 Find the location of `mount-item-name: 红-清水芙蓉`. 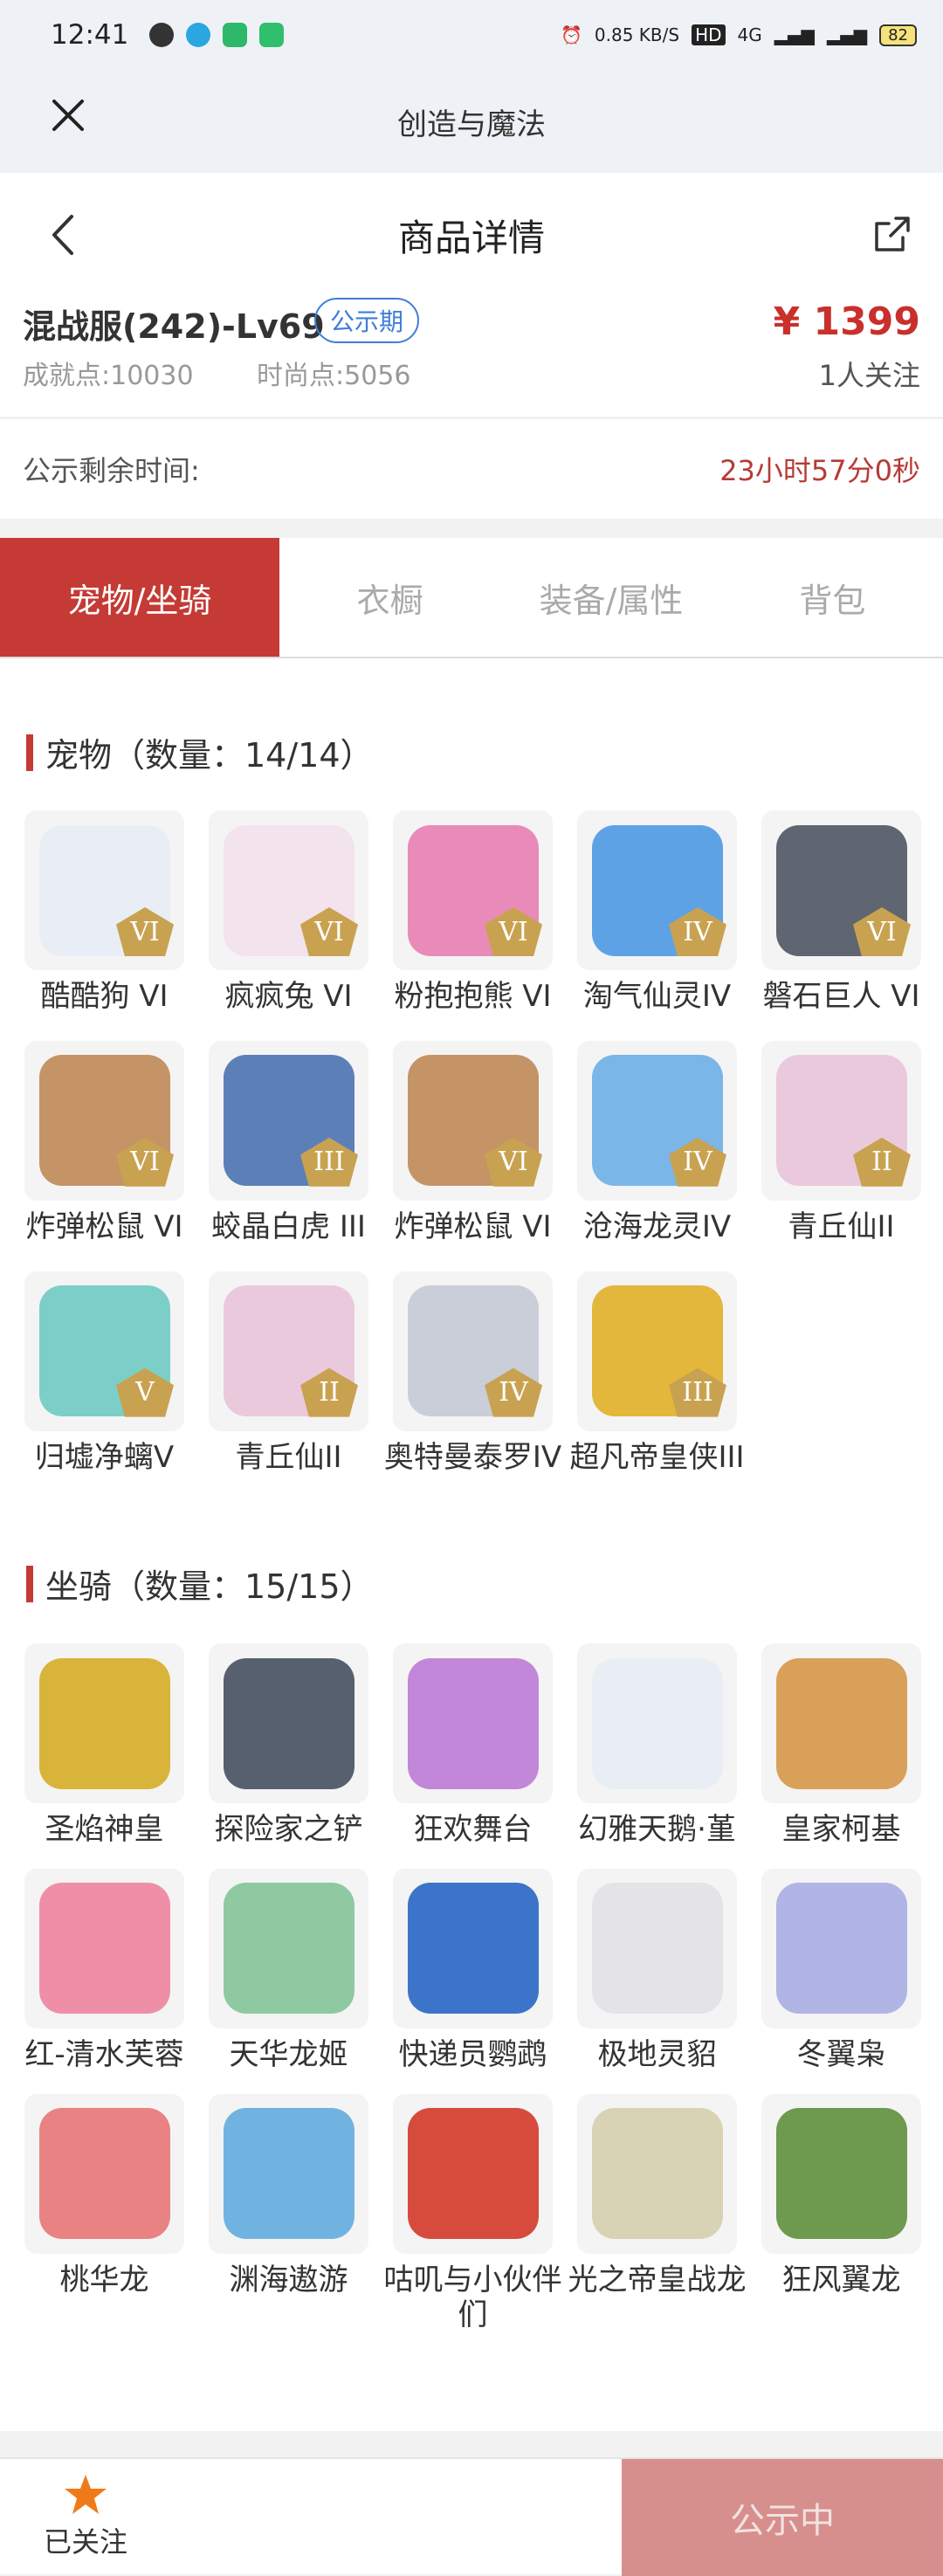

mount-item-name: 红-清水芙蓉 is located at coordinates (104, 2054).